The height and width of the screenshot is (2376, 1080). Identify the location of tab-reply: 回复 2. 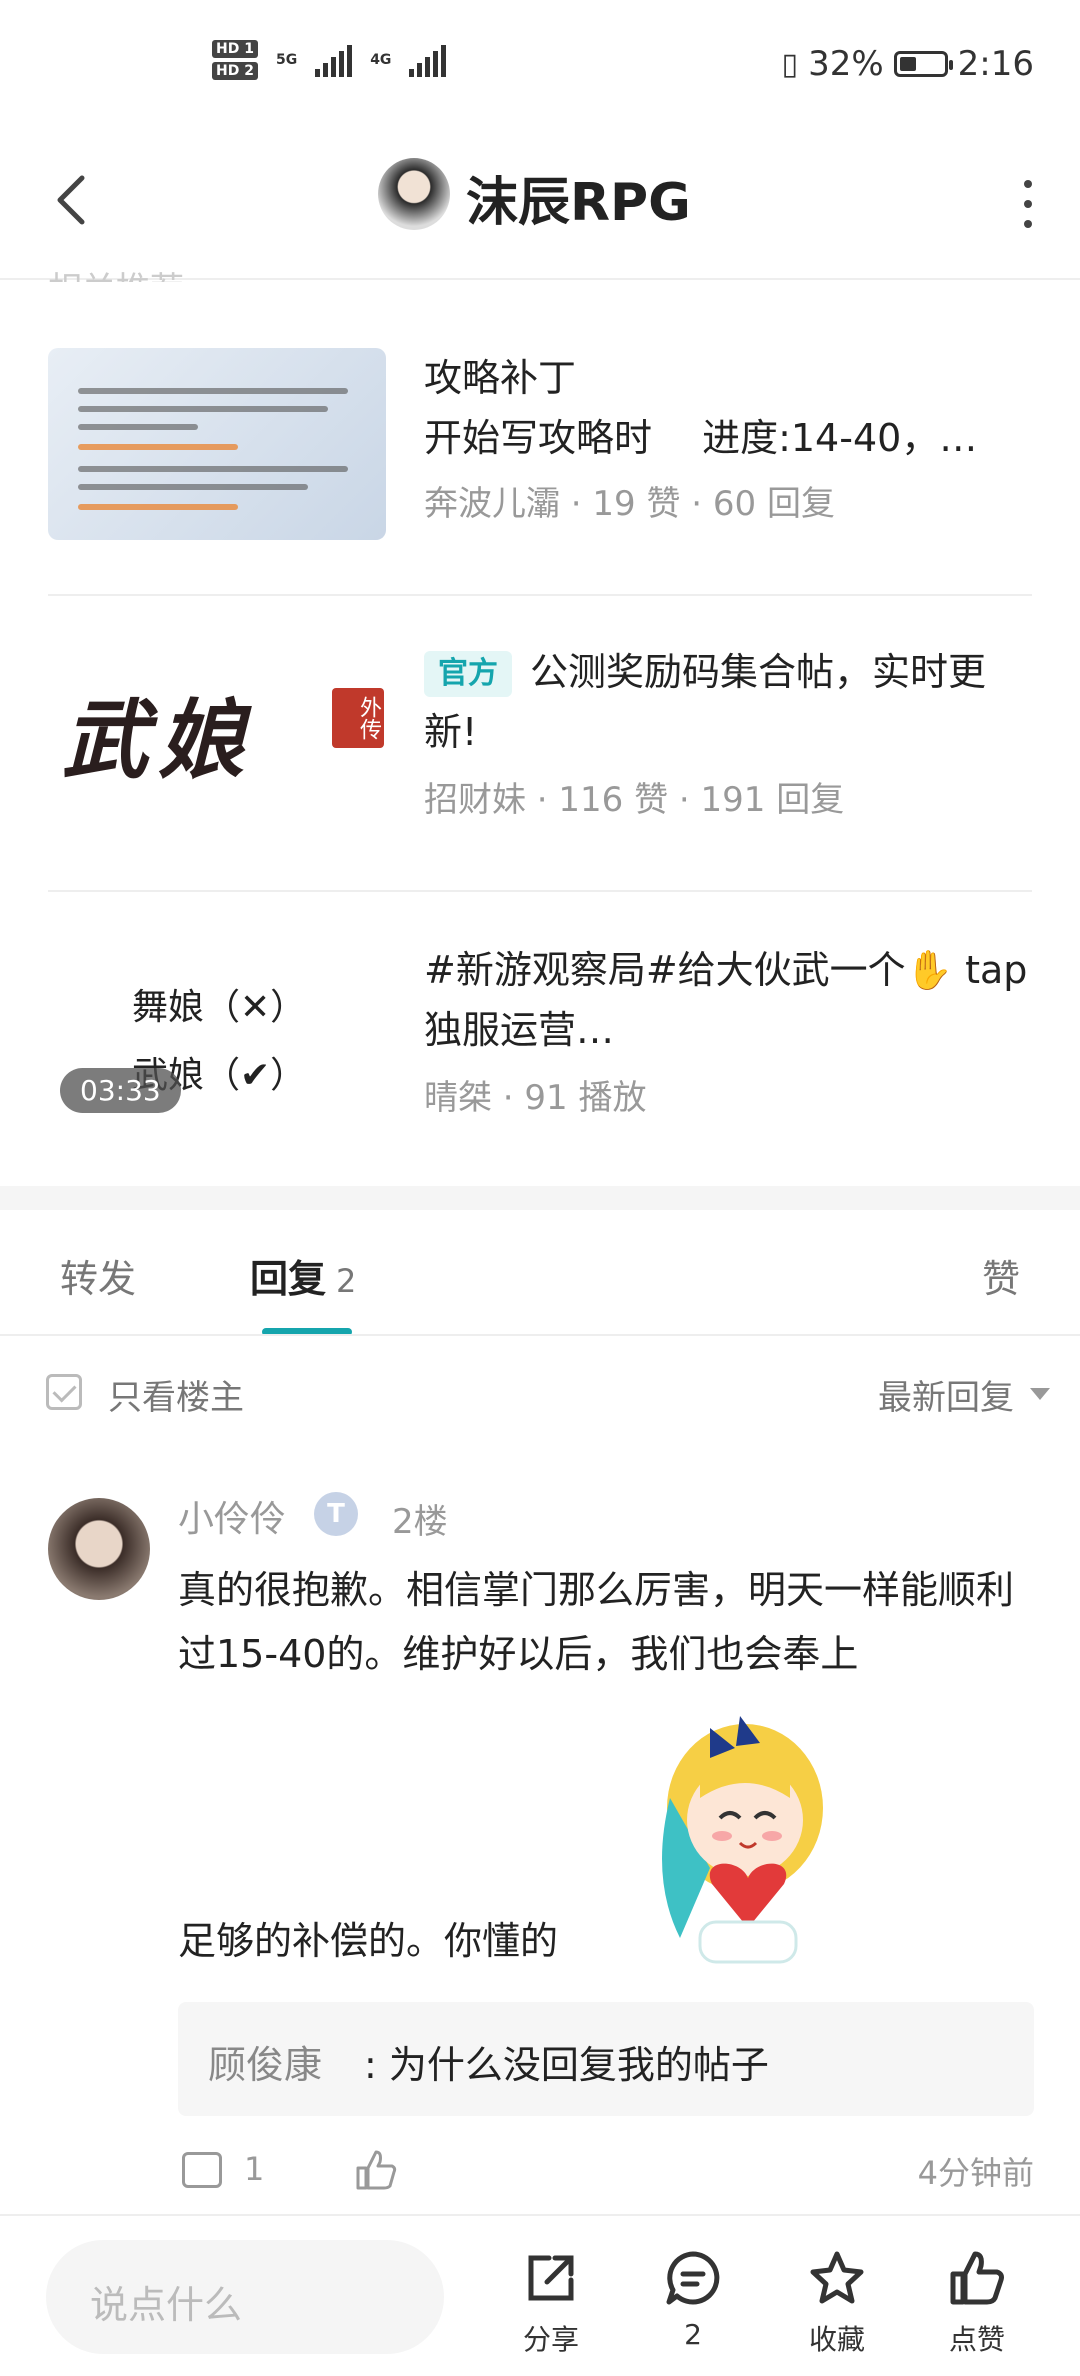
(303, 1275).